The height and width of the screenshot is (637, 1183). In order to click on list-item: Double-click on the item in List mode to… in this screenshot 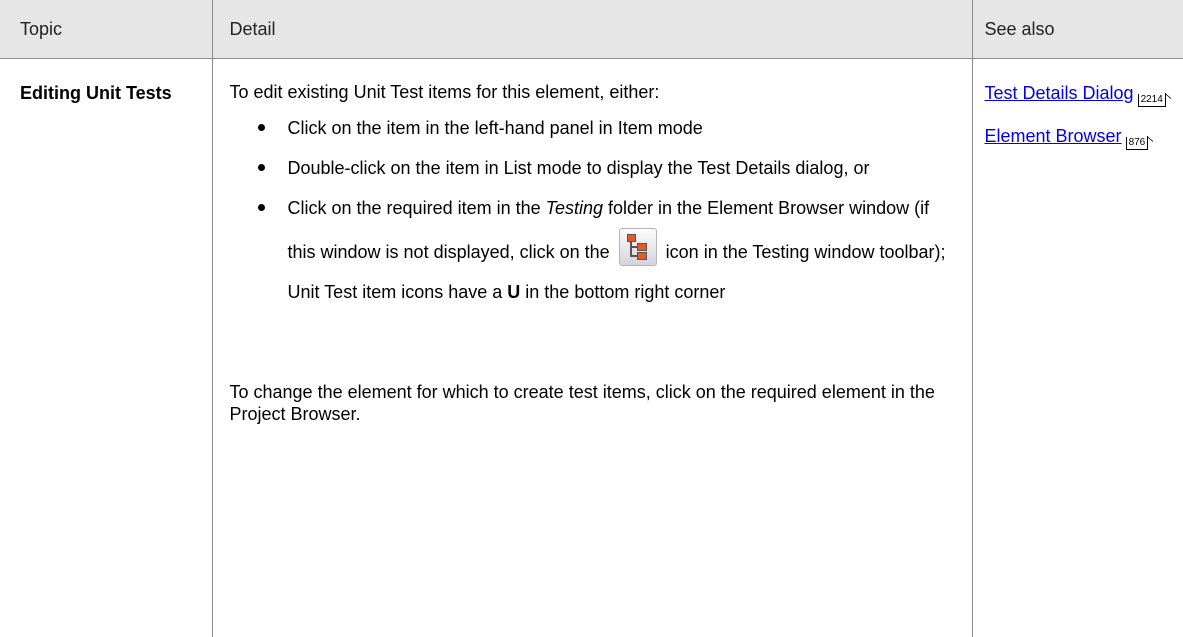, I will do `click(592, 168)`.